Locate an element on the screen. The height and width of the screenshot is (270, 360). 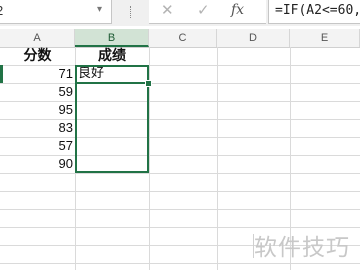
column-header-a: A is located at coordinates (37, 38).